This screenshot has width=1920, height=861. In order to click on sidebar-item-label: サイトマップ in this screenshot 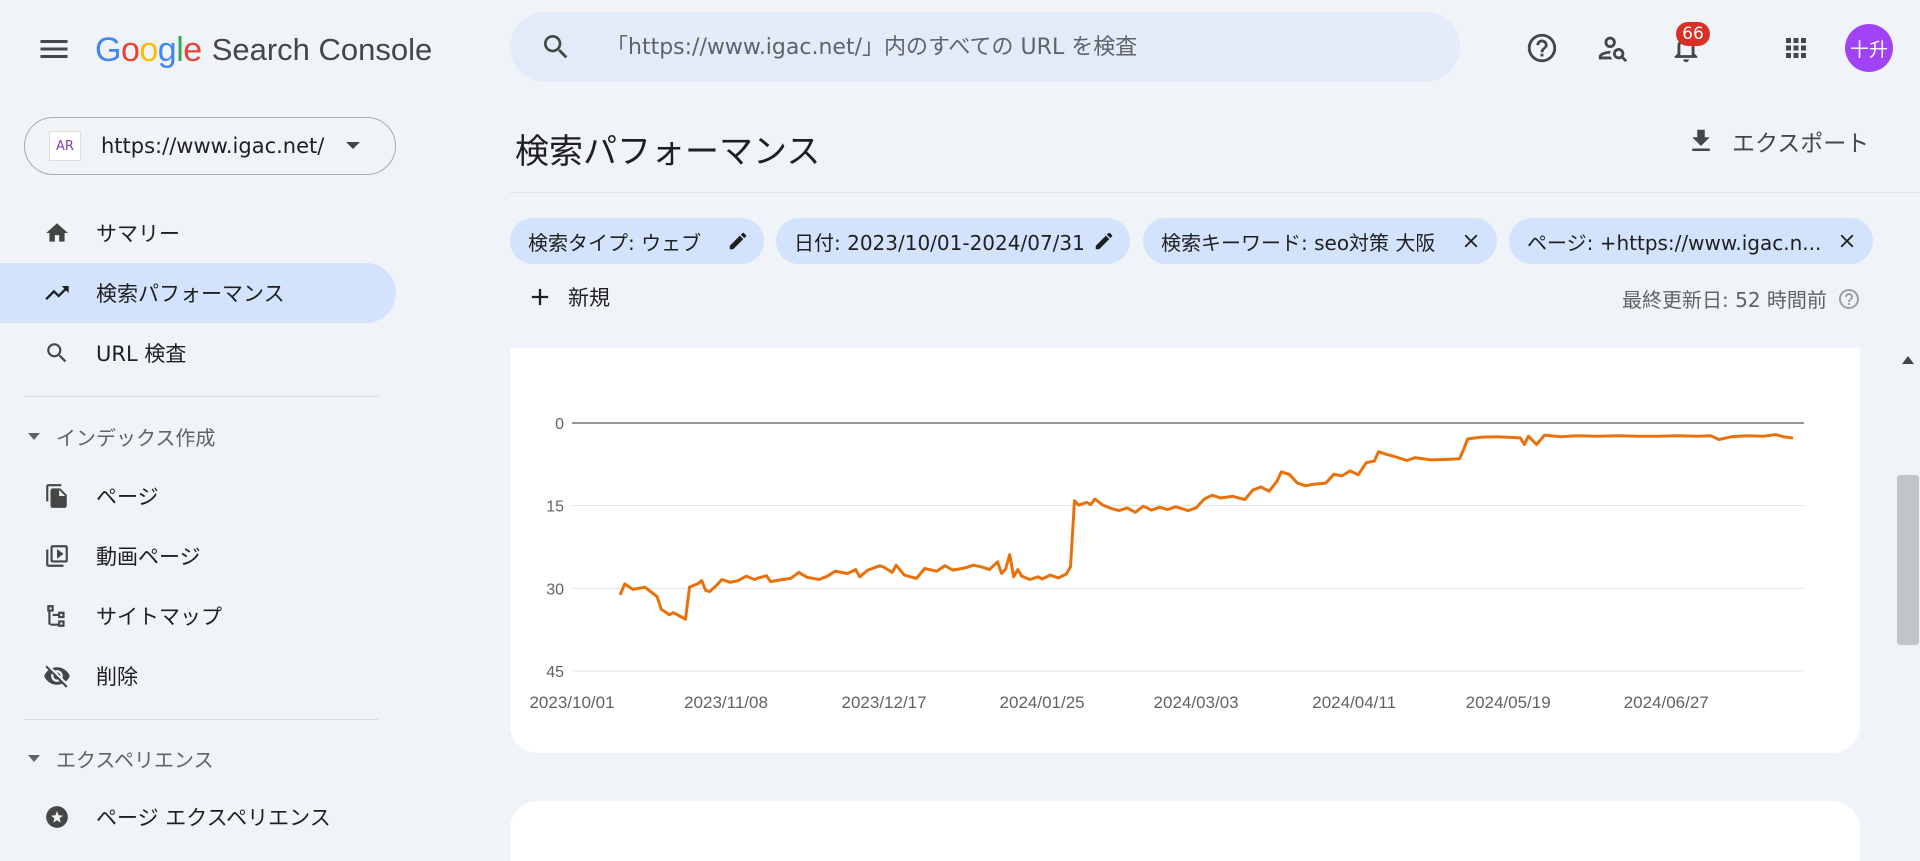, I will do `click(159, 617)`.